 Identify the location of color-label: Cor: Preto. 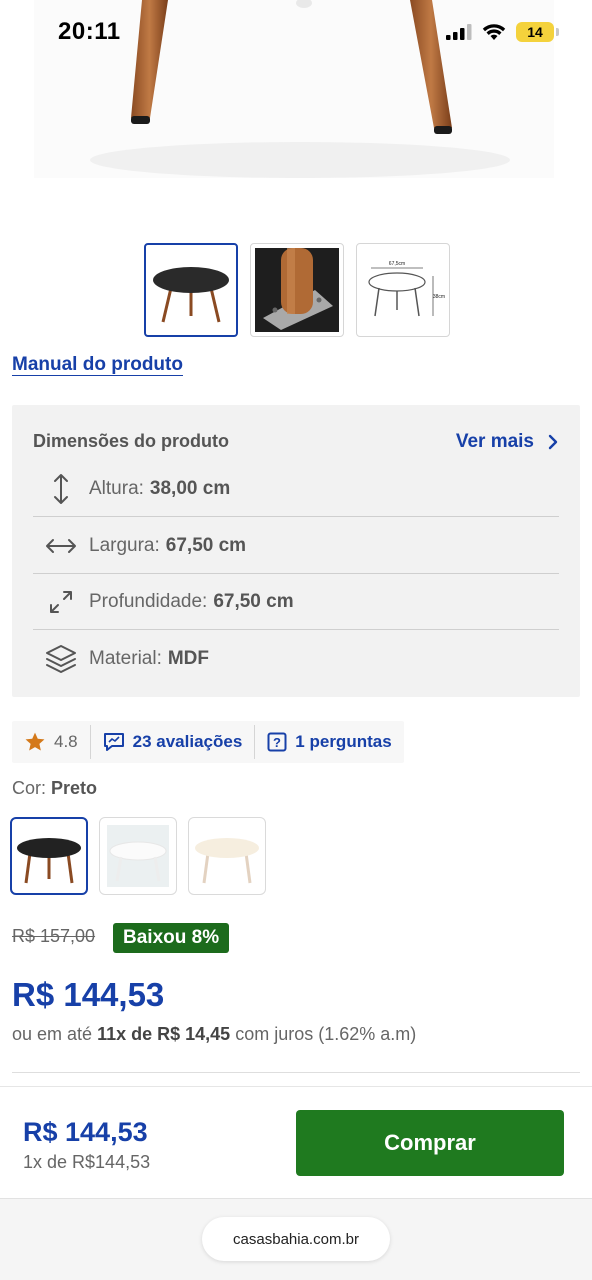
(54, 788).